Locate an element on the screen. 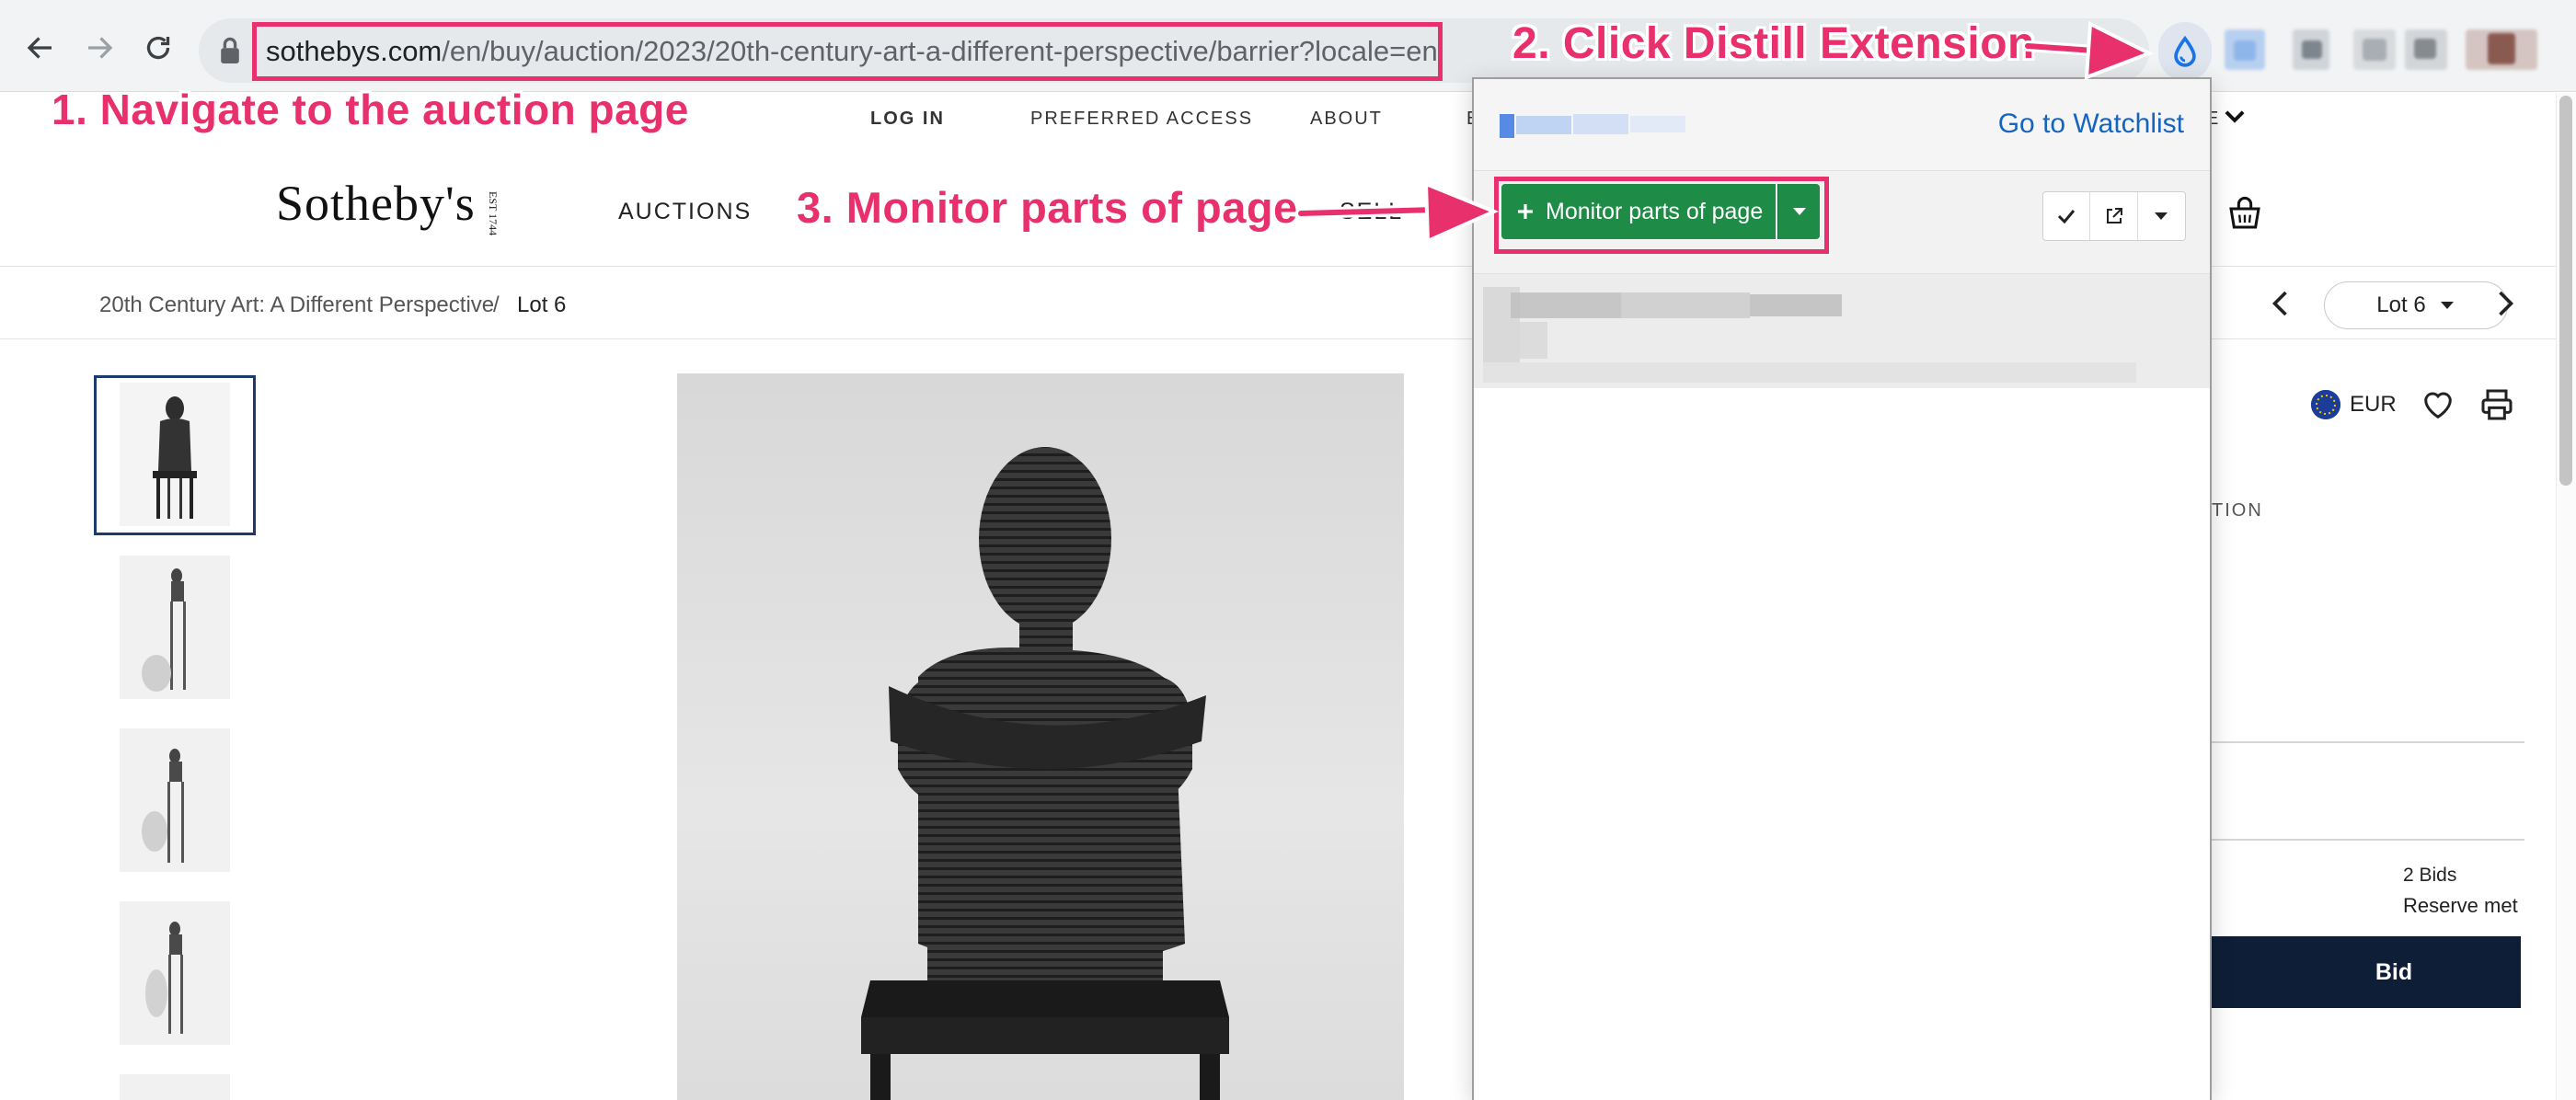  open-external-button is located at coordinates (2114, 216).